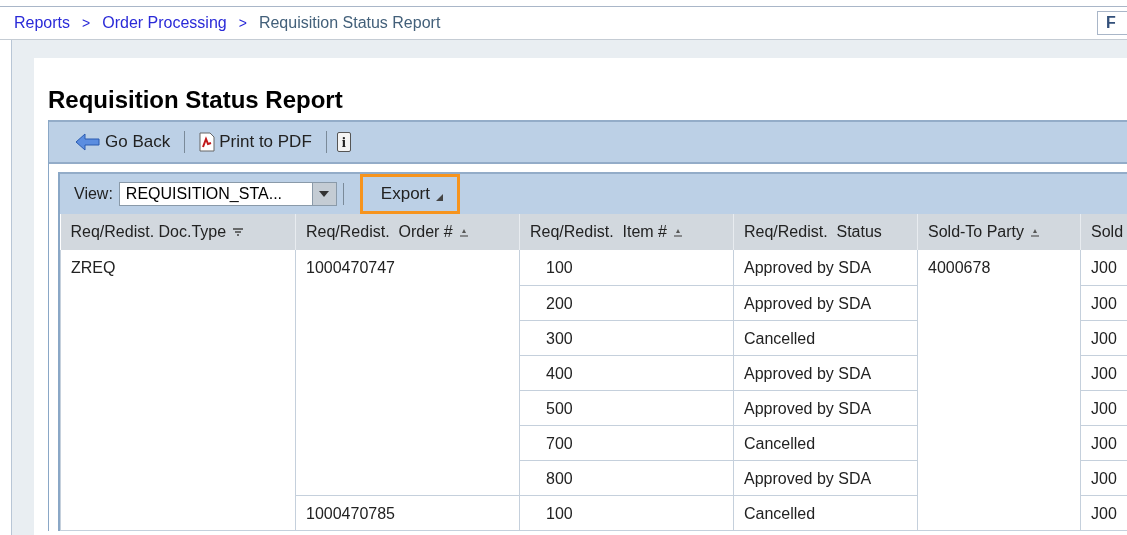  Describe the element at coordinates (343, 142) in the screenshot. I see `info-button: i` at that location.